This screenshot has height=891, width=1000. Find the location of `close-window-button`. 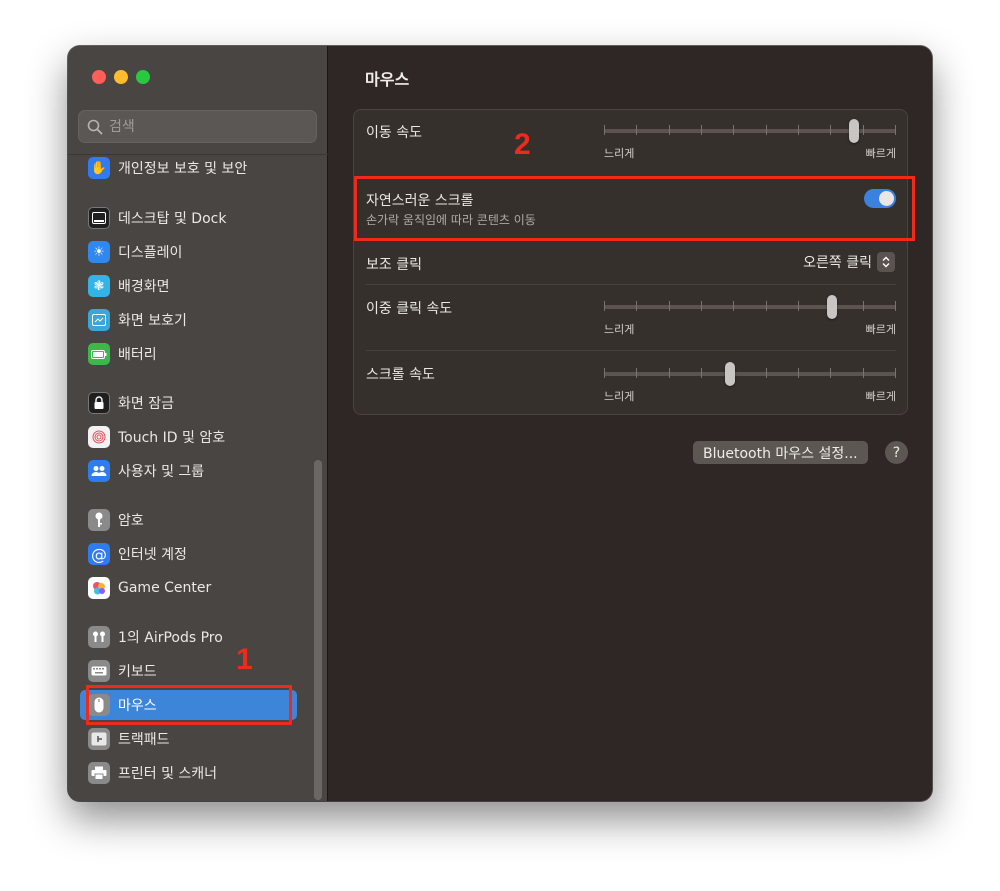

close-window-button is located at coordinates (99, 77).